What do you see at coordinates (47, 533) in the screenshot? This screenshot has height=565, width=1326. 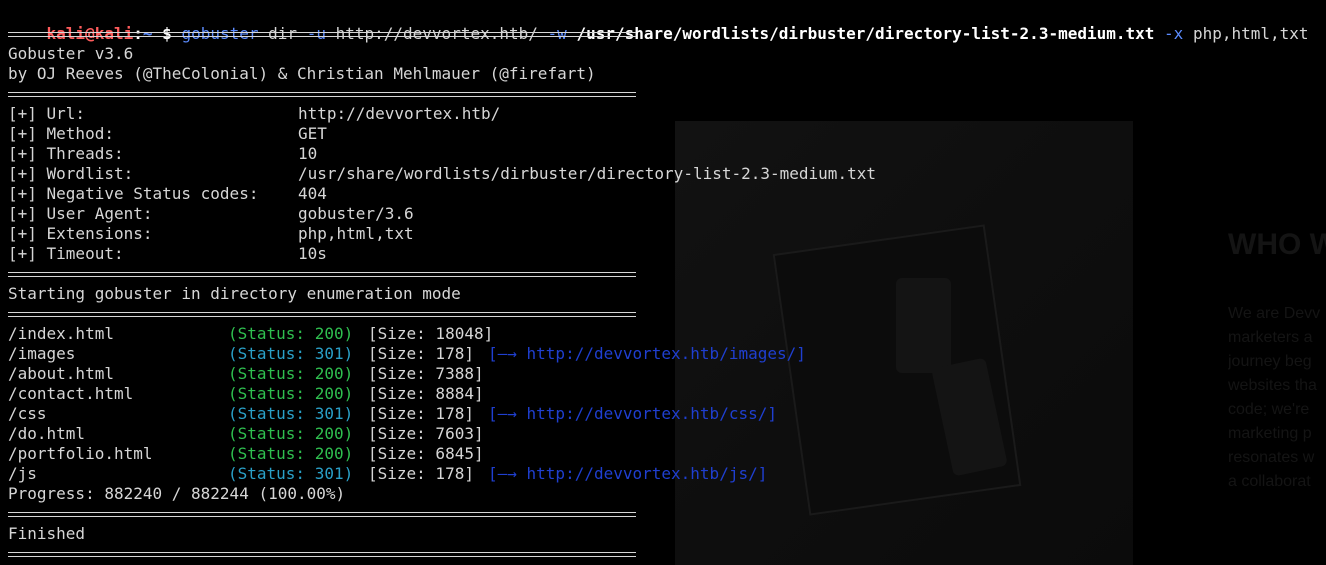 I see `finished-message: Finished` at bounding box center [47, 533].